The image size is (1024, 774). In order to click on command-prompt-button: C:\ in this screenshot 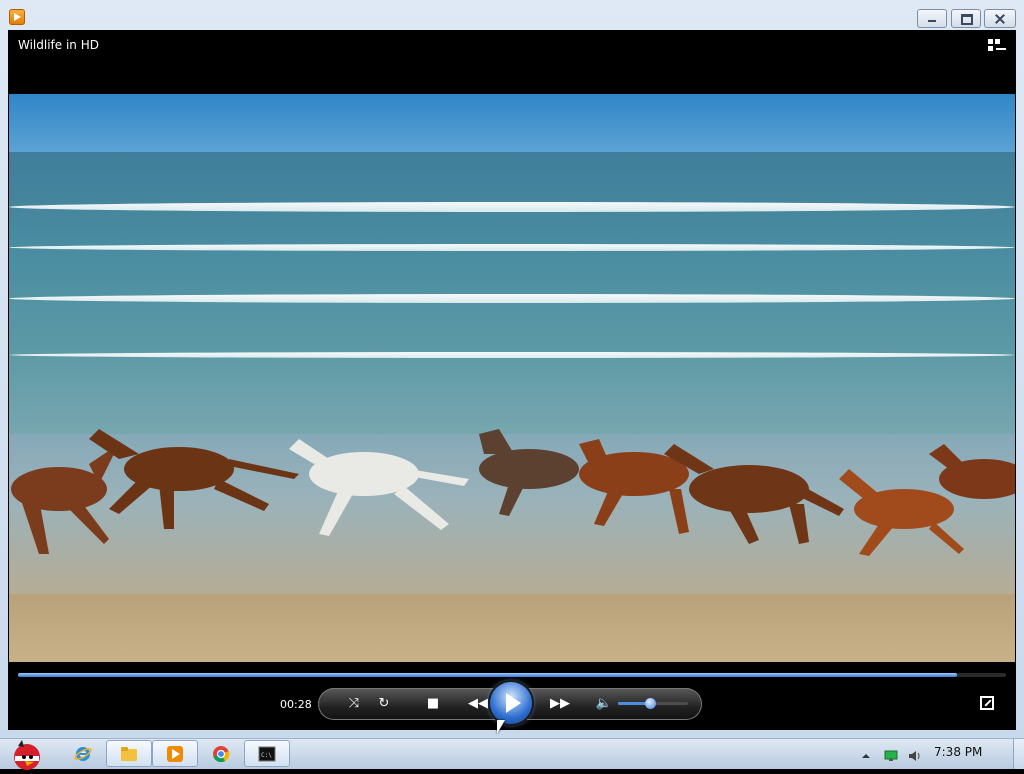, I will do `click(267, 753)`.